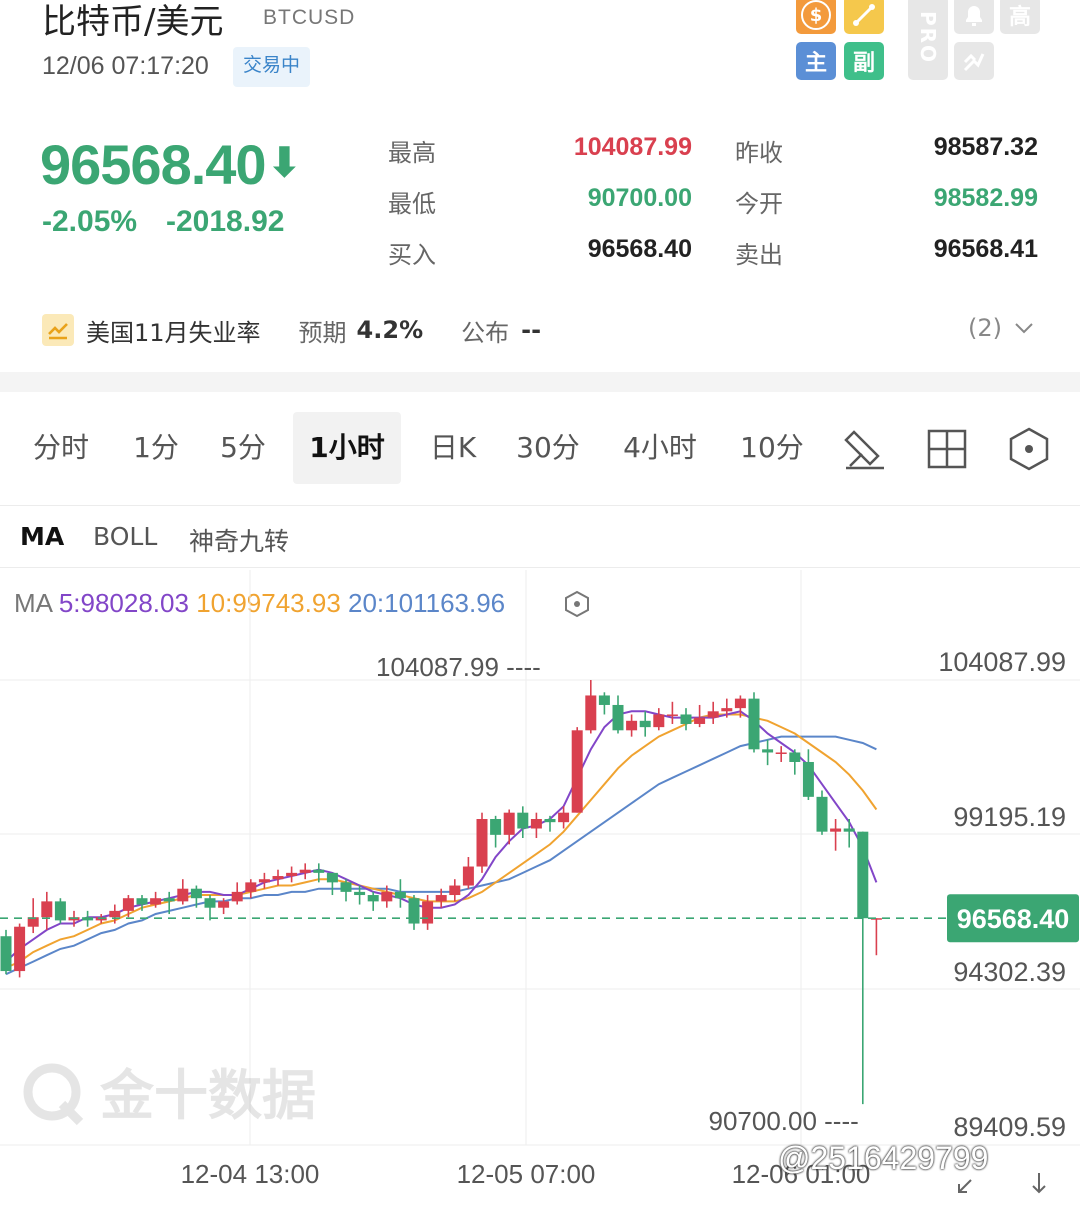 This screenshot has height=1211, width=1080. What do you see at coordinates (1029, 451) in the screenshot?
I see `settings-hexagon-icon` at bounding box center [1029, 451].